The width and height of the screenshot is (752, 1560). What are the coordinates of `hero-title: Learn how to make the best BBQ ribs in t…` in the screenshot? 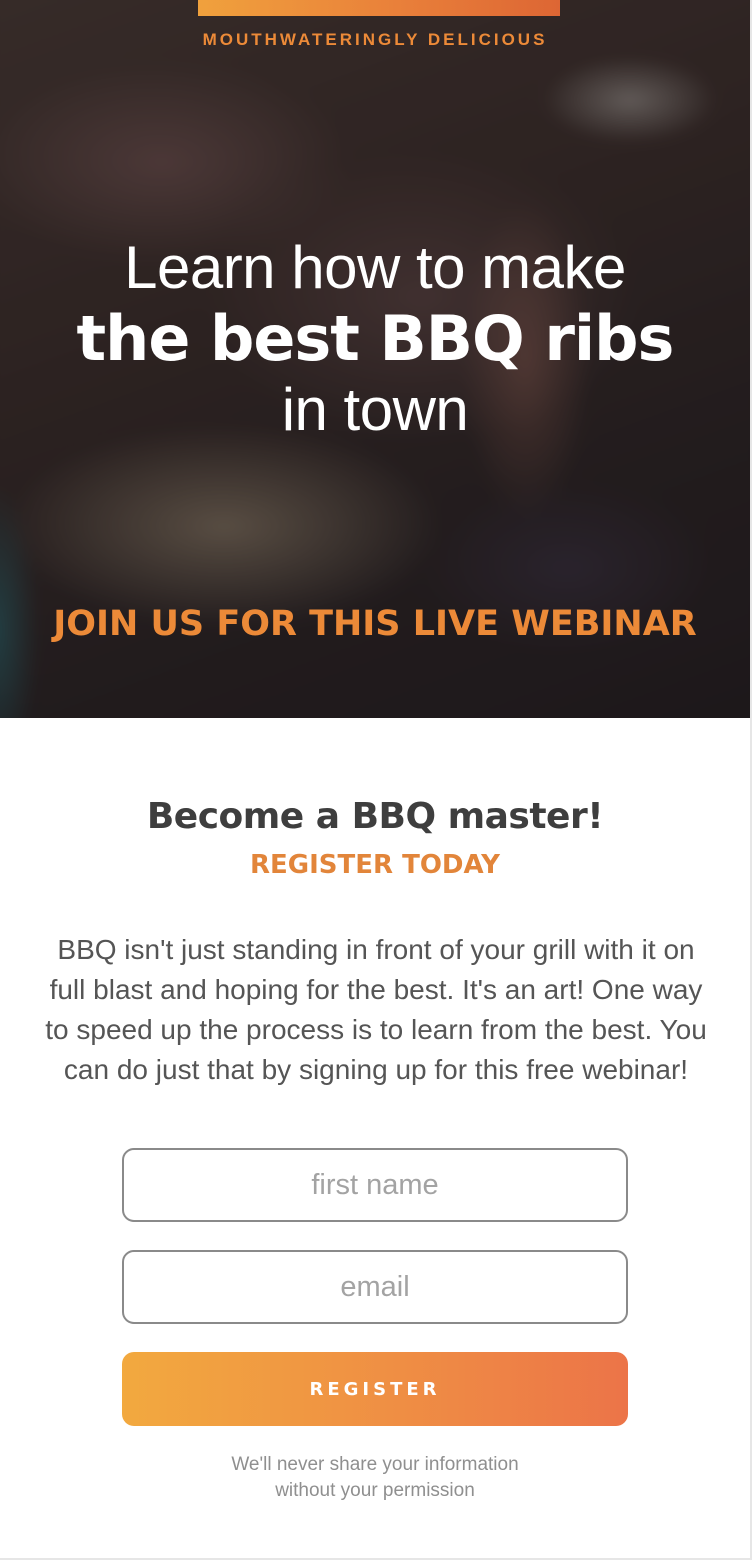 It's located at (375, 339).